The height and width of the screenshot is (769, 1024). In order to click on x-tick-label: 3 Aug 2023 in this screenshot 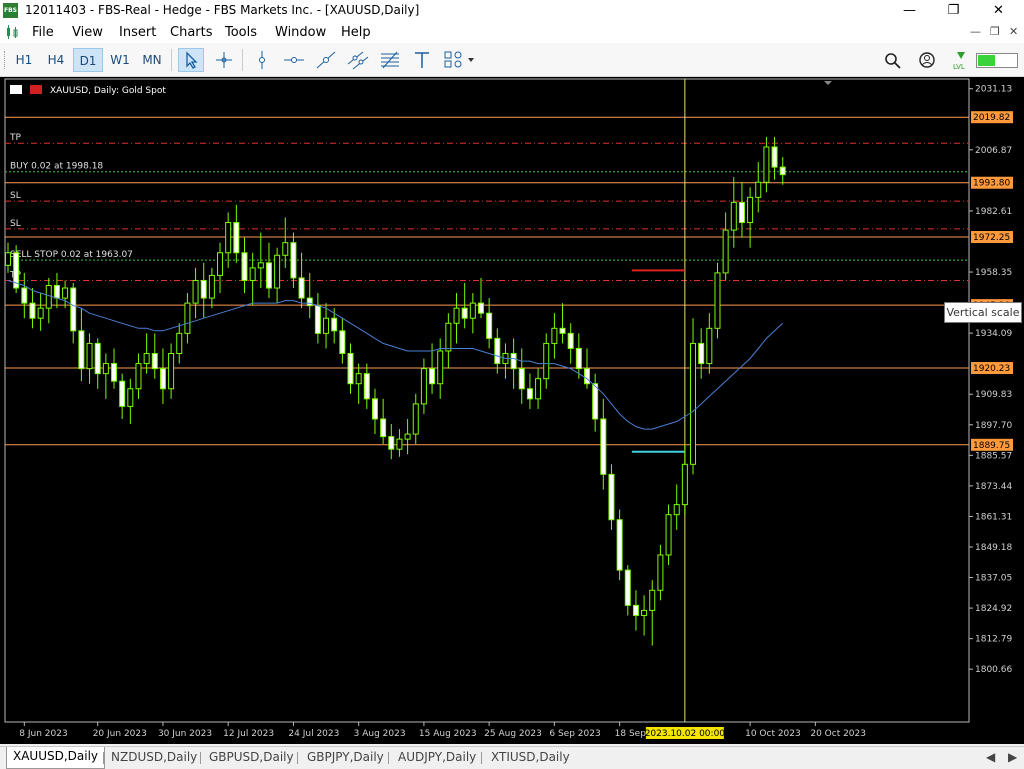, I will do `click(380, 734)`.